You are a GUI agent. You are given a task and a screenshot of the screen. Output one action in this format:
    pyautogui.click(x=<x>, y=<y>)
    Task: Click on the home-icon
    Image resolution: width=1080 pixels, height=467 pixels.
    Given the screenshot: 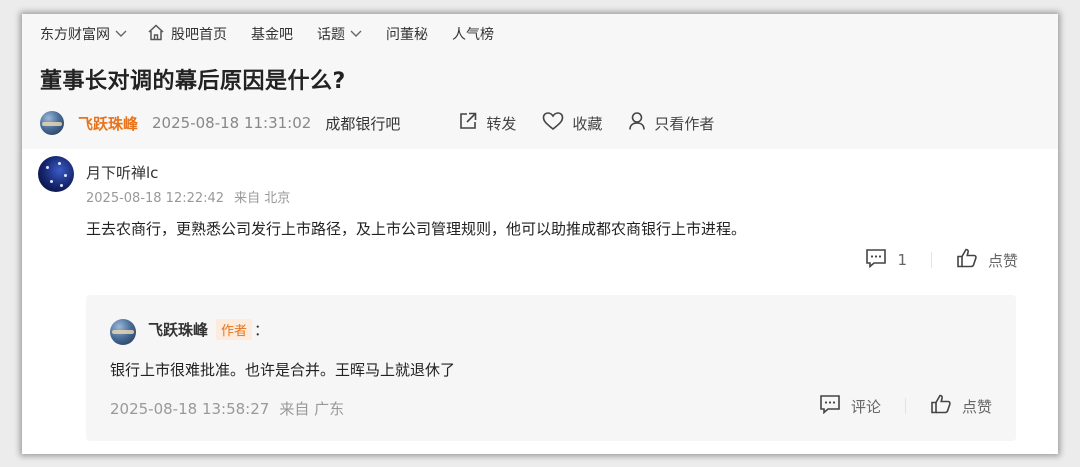 What is the action you would take?
    pyautogui.click(x=156, y=34)
    